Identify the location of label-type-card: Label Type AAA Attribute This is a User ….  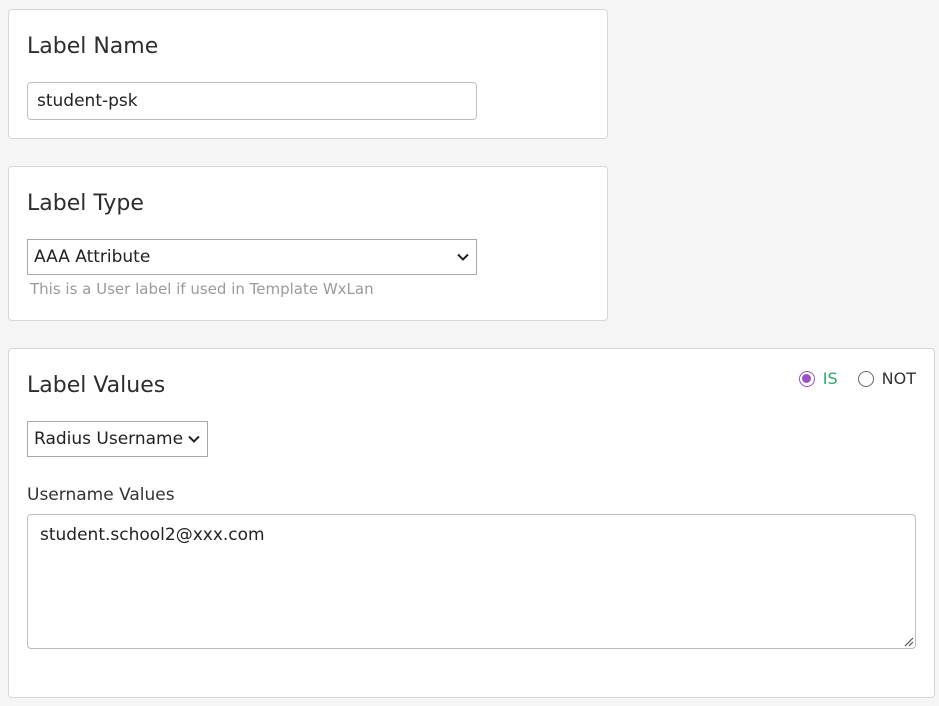
(308, 243).